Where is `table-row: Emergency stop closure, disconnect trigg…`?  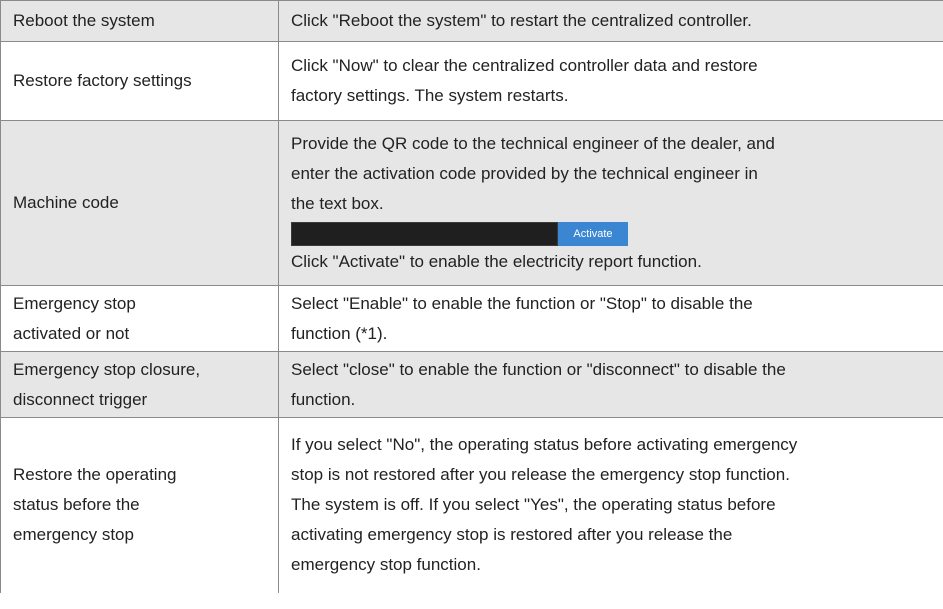 table-row: Emergency stop closure, disconnect trigg… is located at coordinates (471, 384).